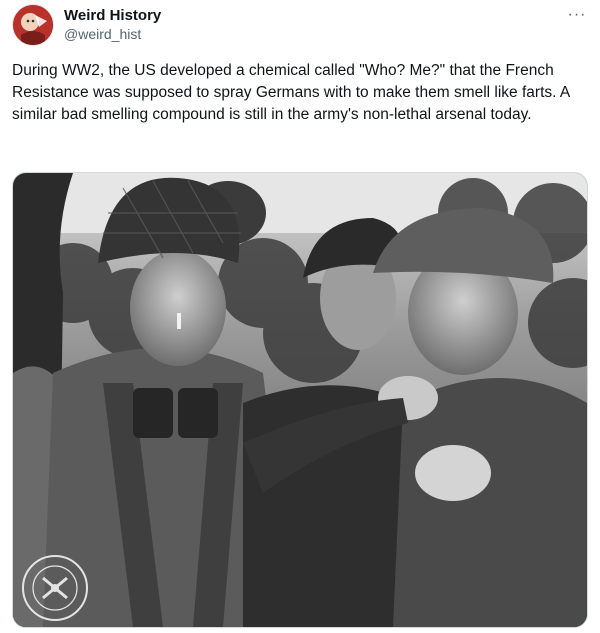 Image resolution: width=600 pixels, height=633 pixels. Describe the element at coordinates (300, 26) in the screenshot. I see `tweet-header: Weird History @weird_hist ···` at that location.